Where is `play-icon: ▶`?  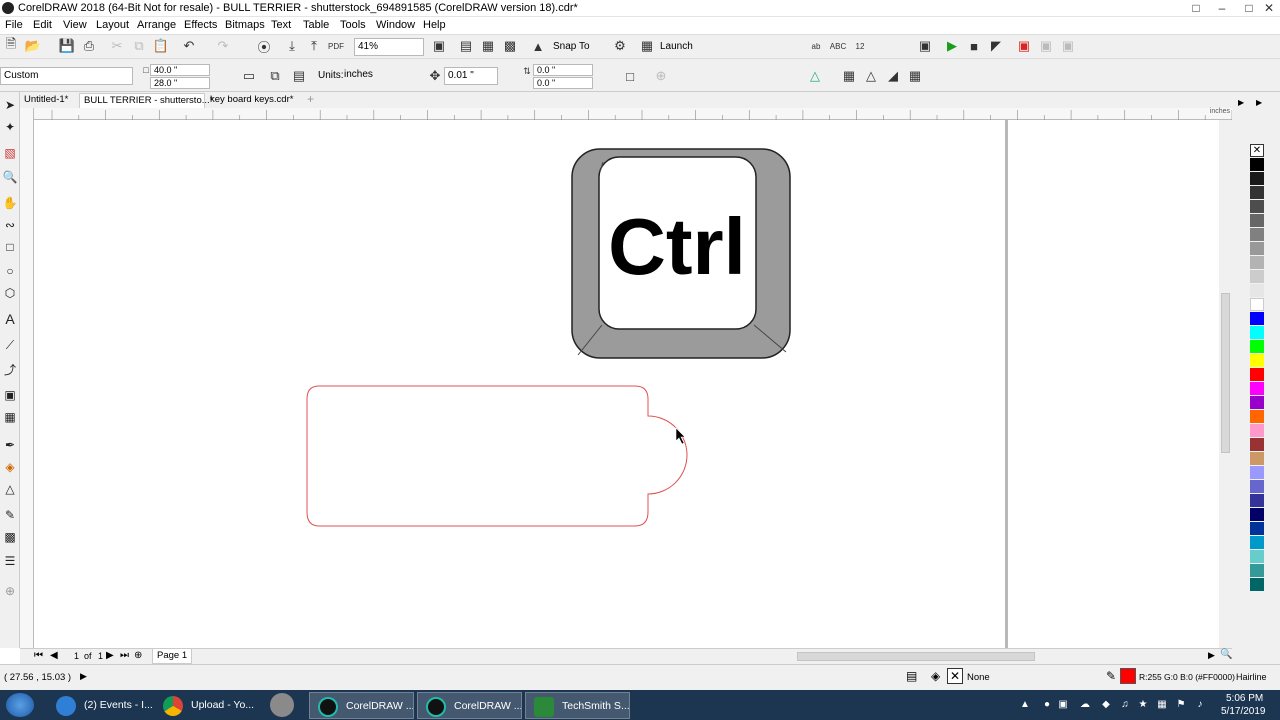
play-icon: ▶ is located at coordinates (952, 46).